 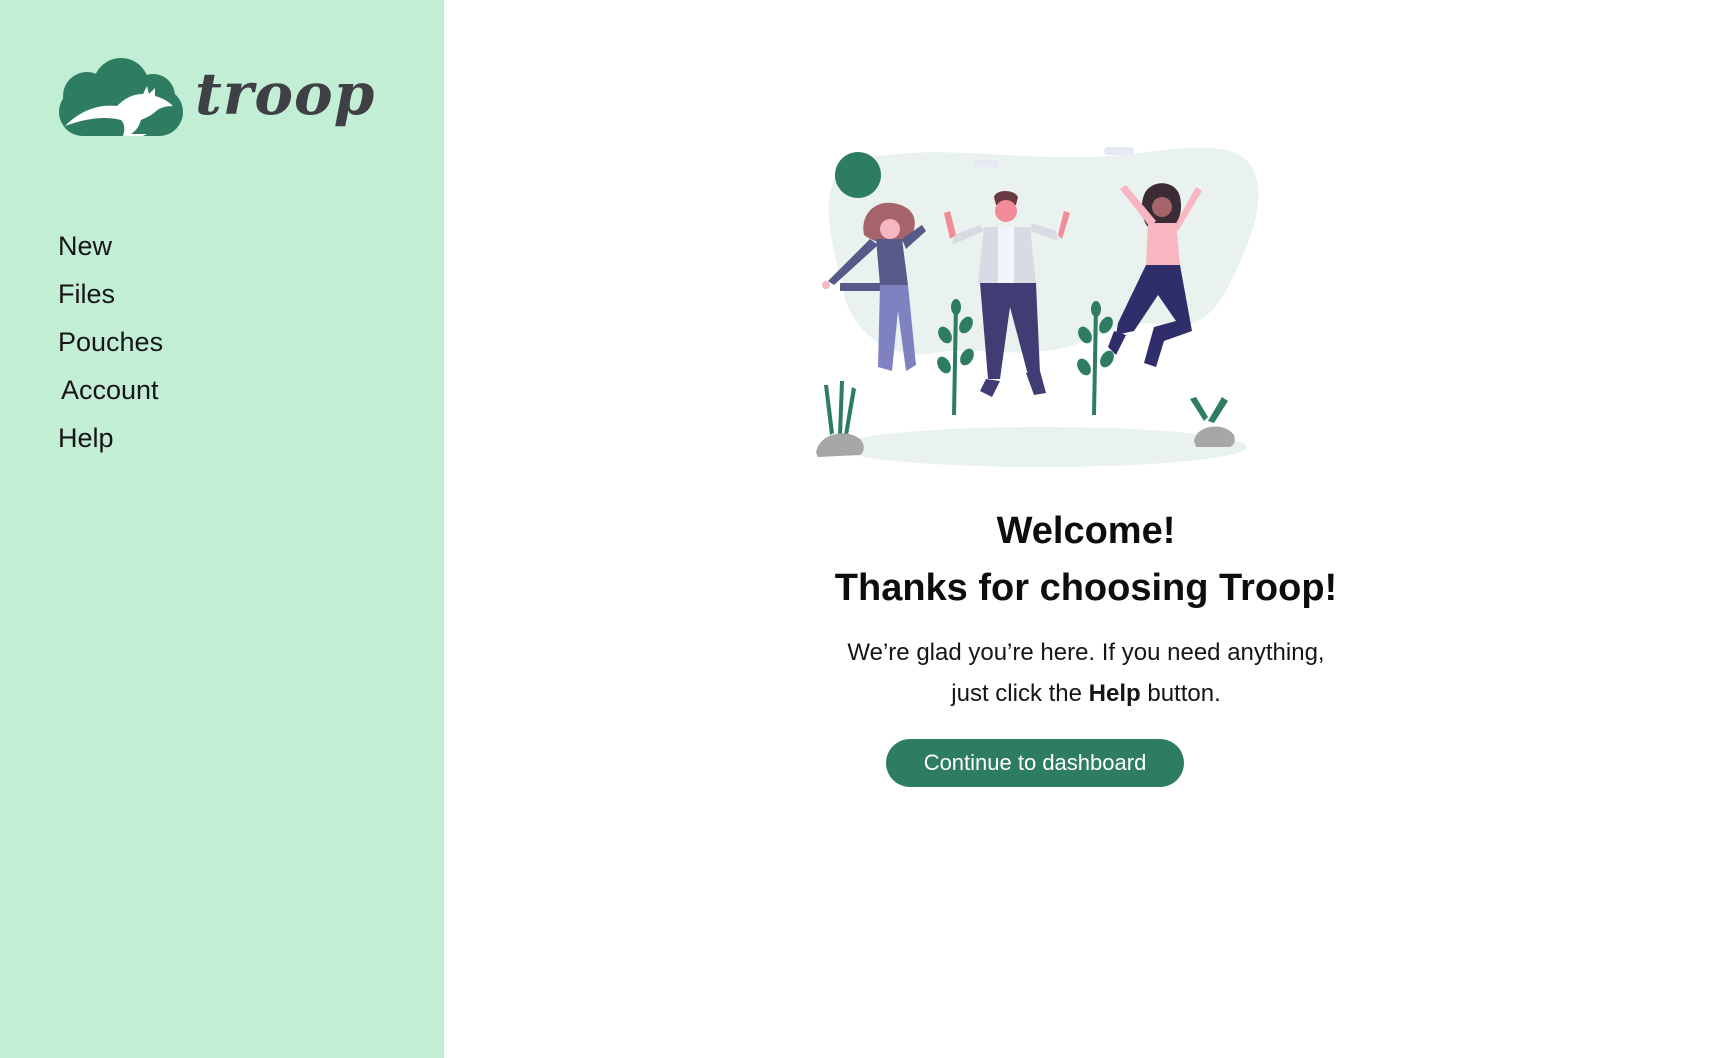 What do you see at coordinates (285, 94) in the screenshot?
I see `logo-wordmark: troop` at bounding box center [285, 94].